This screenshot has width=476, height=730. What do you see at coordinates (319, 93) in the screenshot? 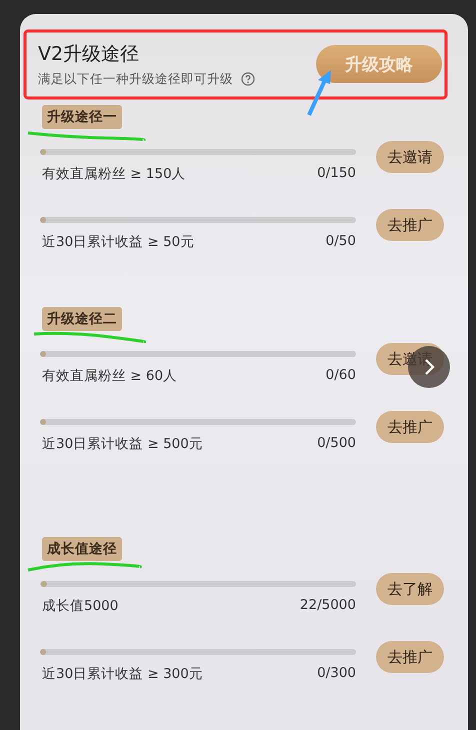
I see `pointer-arrow` at bounding box center [319, 93].